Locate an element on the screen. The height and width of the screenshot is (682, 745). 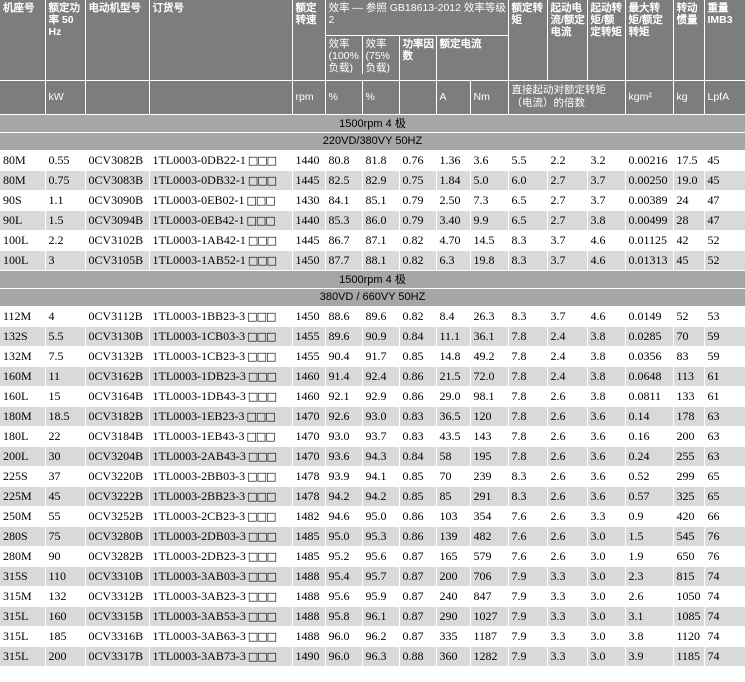
cell-torque: 14.5 is located at coordinates (489, 240).